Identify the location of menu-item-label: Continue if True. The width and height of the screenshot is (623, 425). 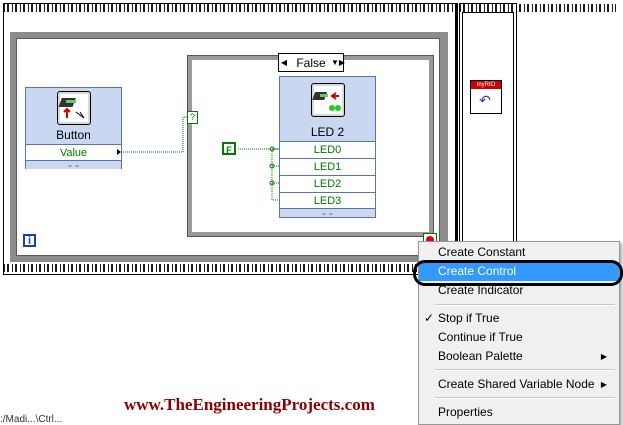
(480, 337).